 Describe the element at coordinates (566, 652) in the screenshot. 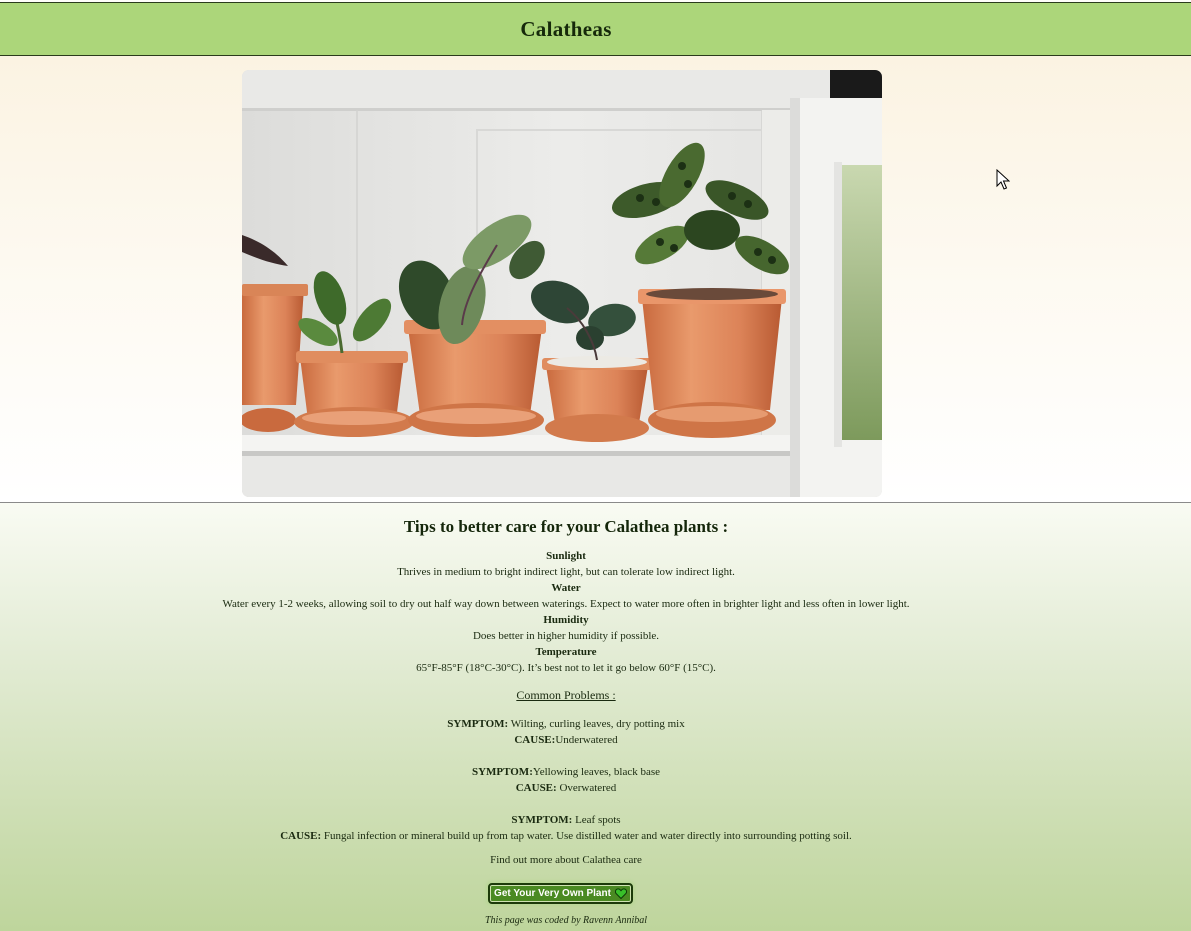

I see `temperature-heading: Temperature` at that location.